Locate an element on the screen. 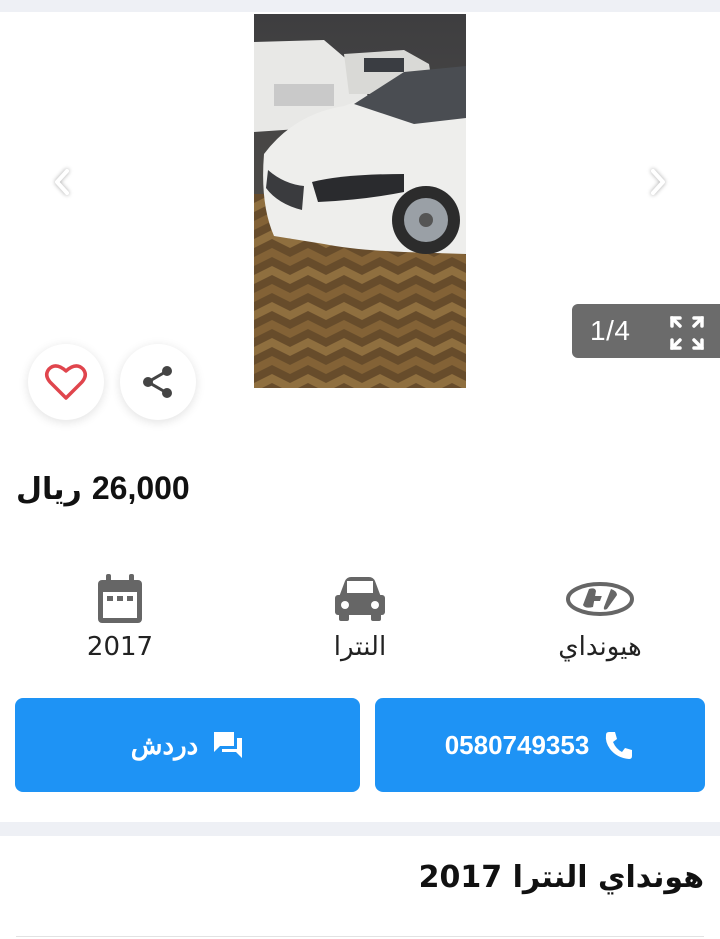  expand-icon is located at coordinates (687, 333).